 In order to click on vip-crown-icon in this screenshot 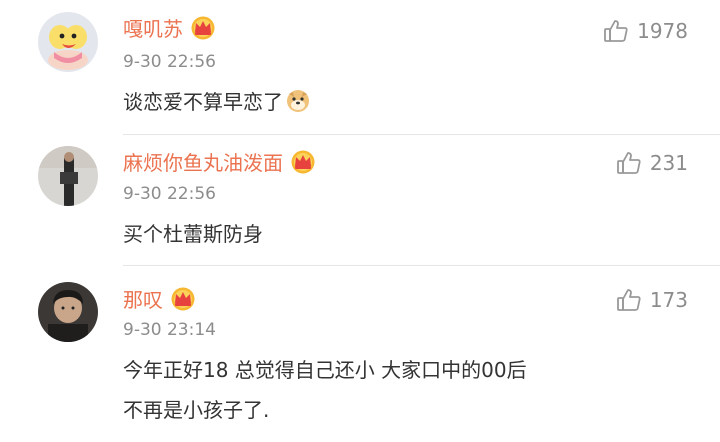, I will do `click(183, 299)`.